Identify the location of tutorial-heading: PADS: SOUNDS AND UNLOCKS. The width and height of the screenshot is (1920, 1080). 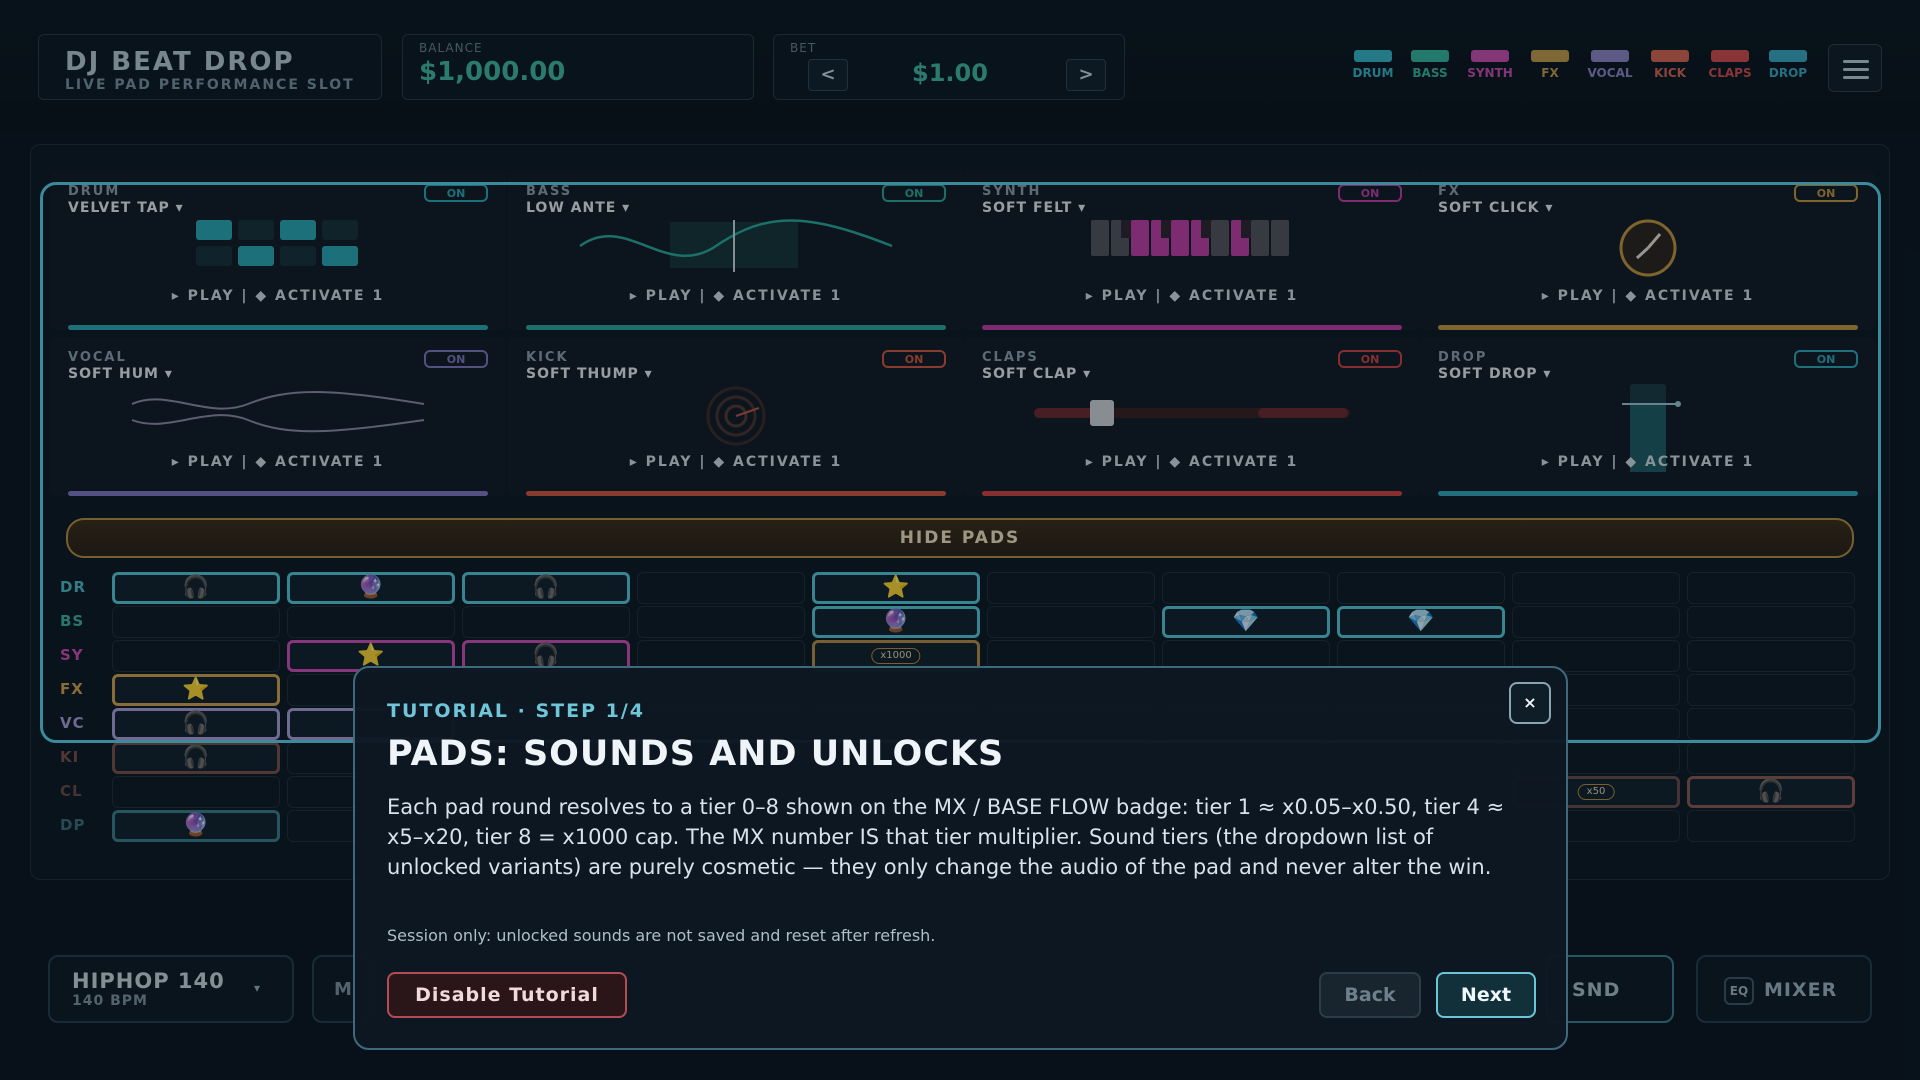
(696, 754).